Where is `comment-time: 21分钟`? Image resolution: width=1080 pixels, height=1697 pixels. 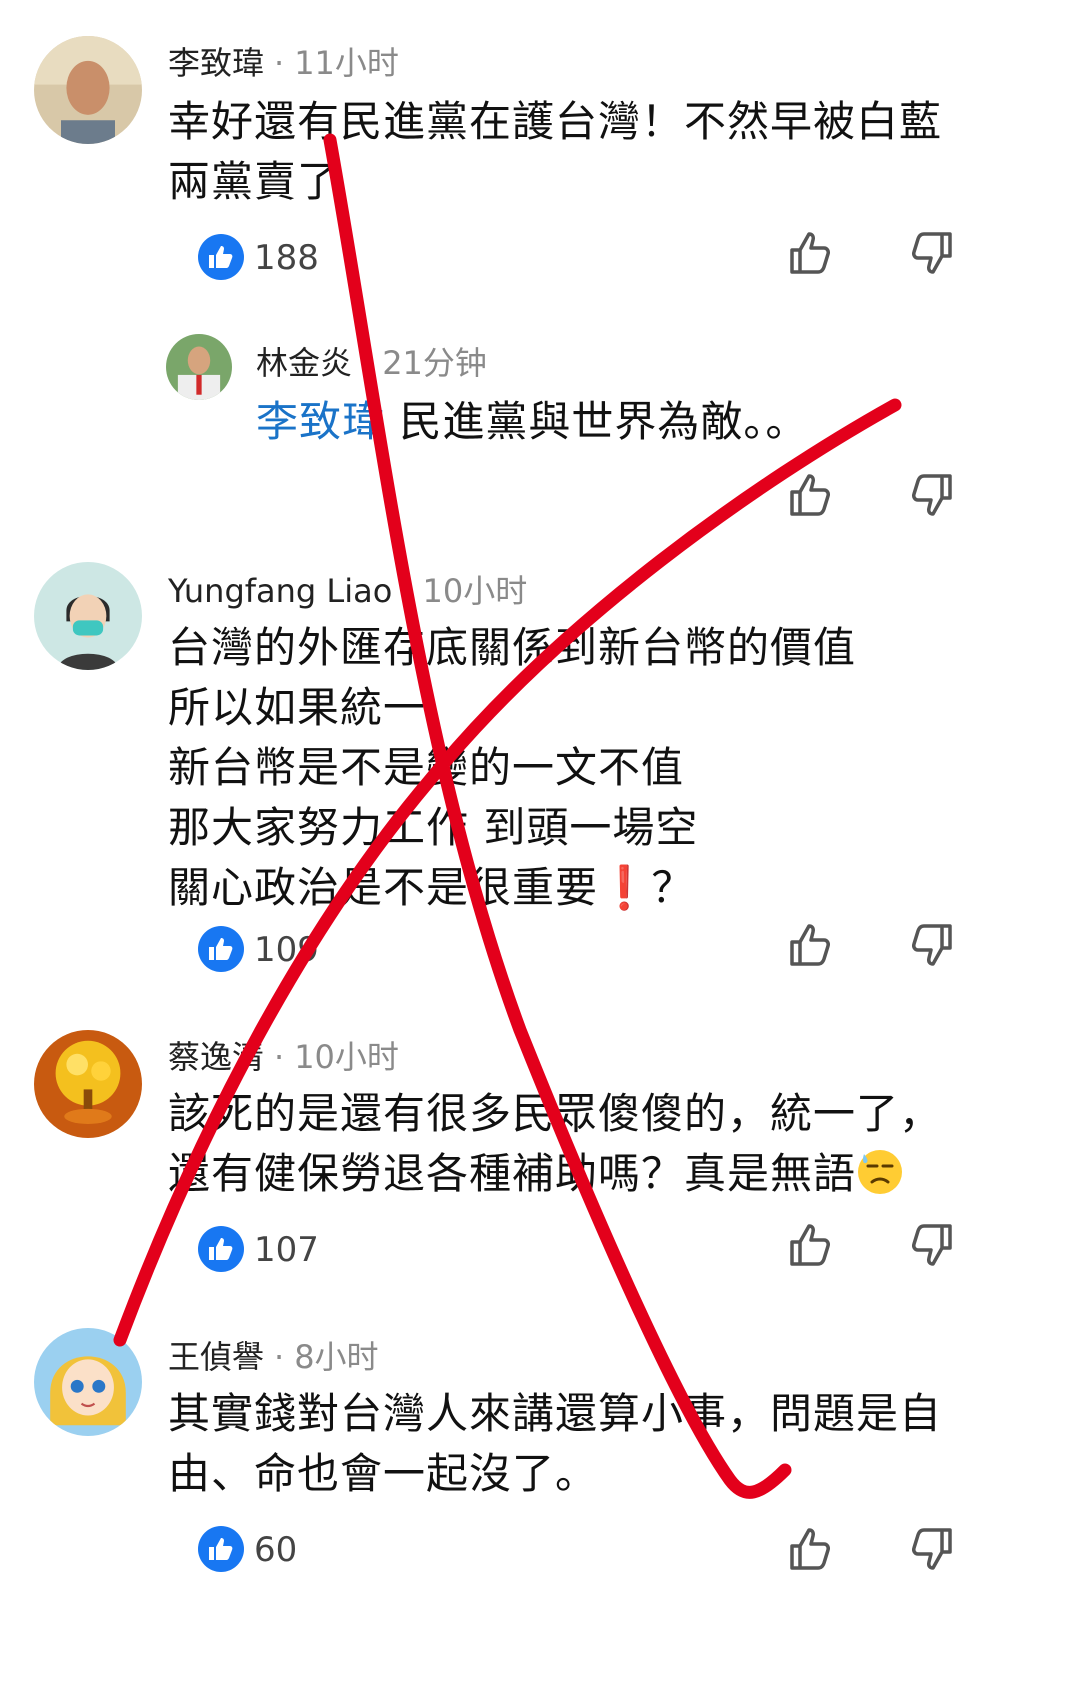 comment-time: 21分钟 is located at coordinates (434, 363).